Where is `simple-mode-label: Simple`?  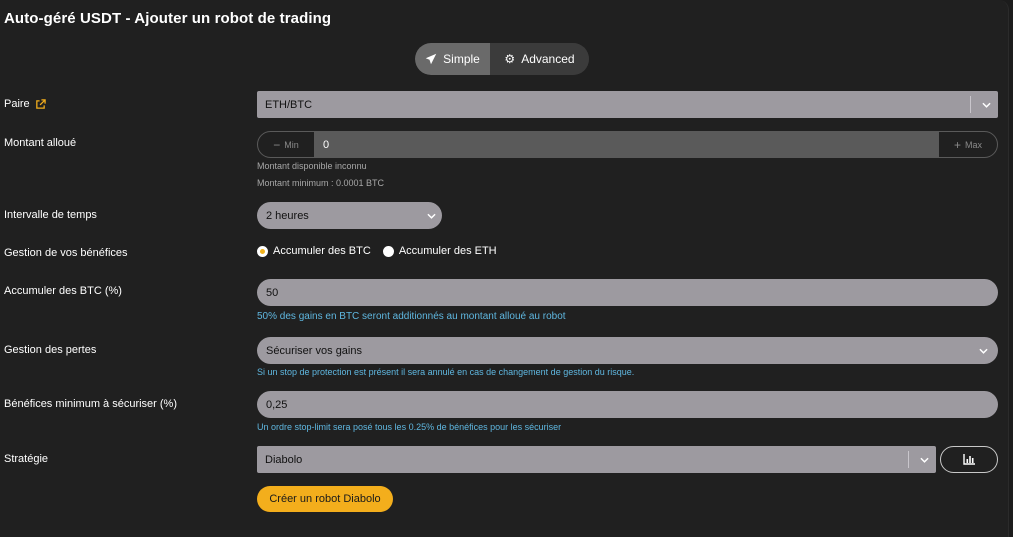
simple-mode-label: Simple is located at coordinates (461, 59).